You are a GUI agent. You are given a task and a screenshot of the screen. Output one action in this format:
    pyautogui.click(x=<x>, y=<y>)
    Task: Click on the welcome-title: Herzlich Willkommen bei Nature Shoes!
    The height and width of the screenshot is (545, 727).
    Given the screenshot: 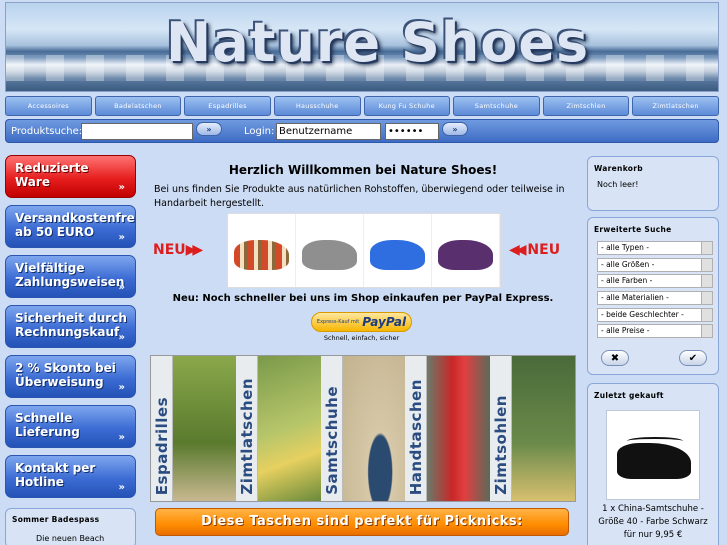 What is the action you would take?
    pyautogui.click(x=363, y=170)
    